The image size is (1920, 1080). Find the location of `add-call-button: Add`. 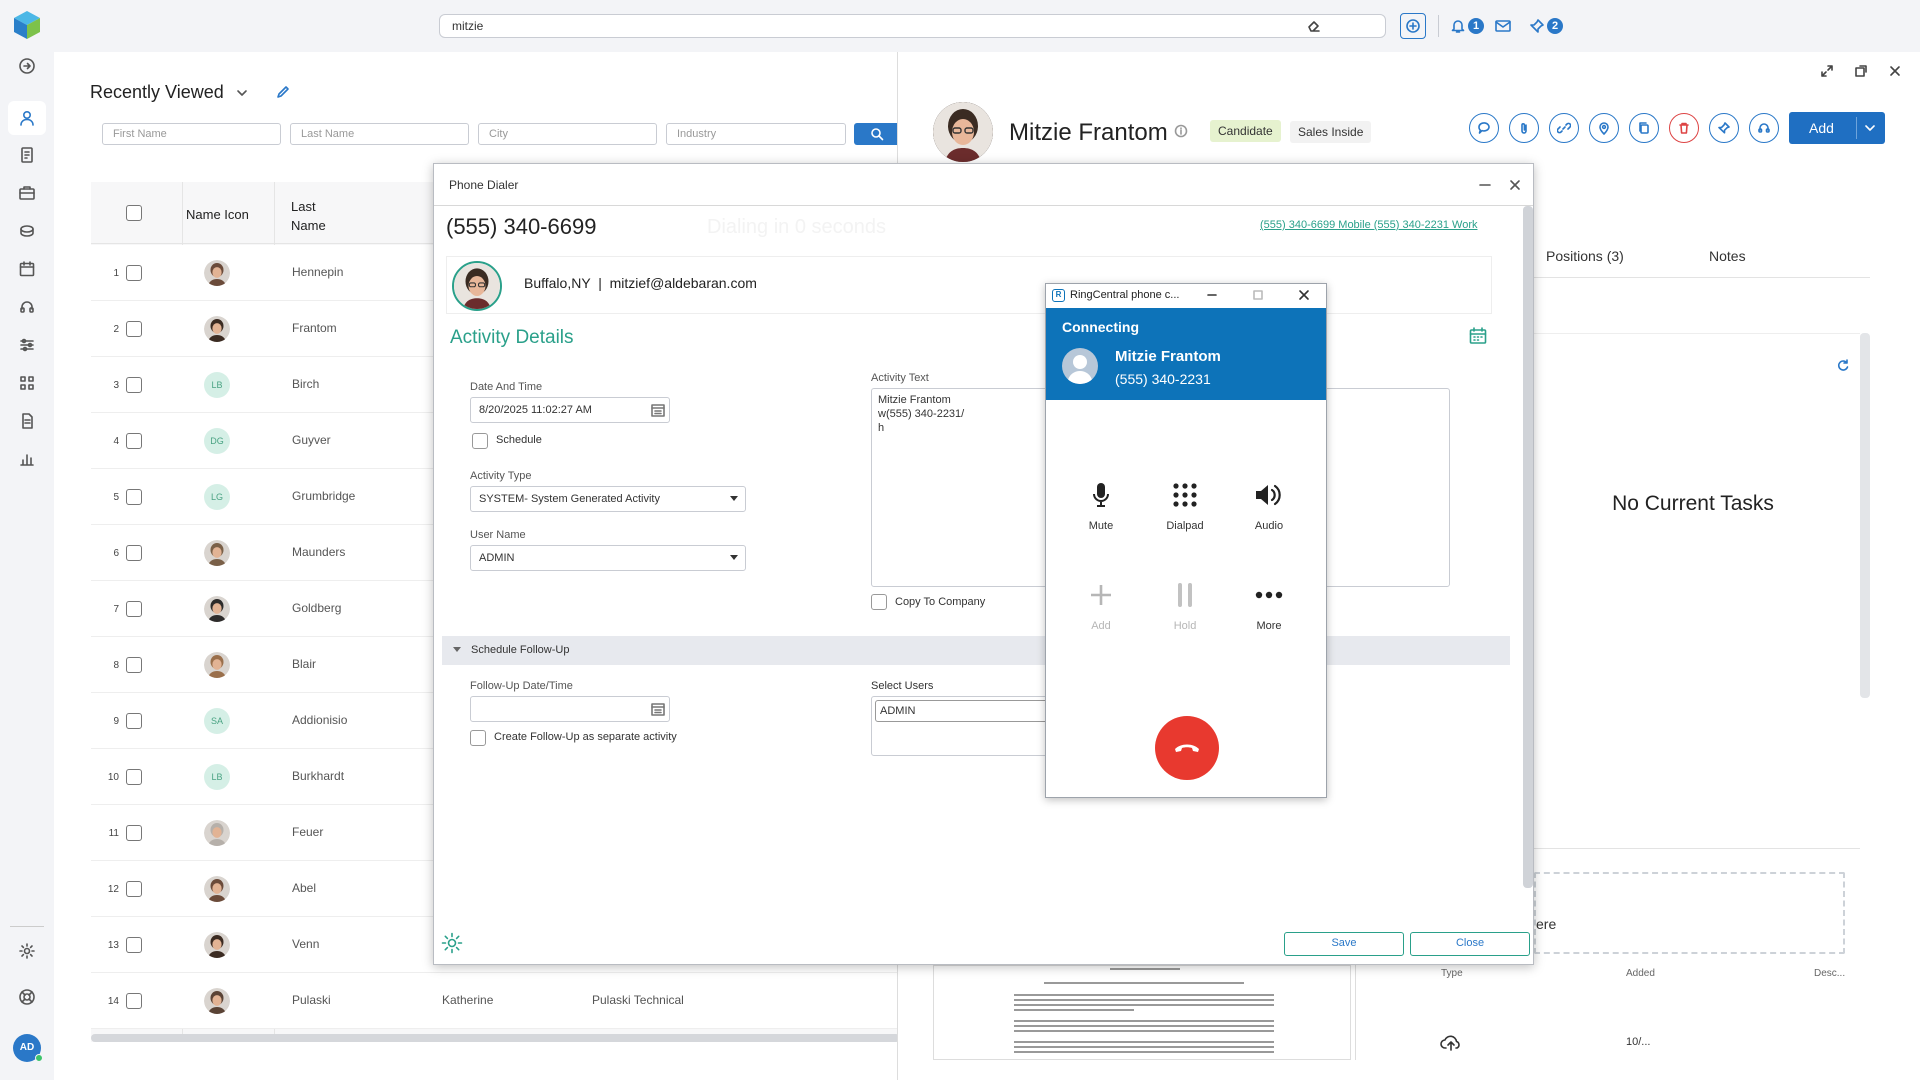

add-call-button: Add is located at coordinates (1101, 605).